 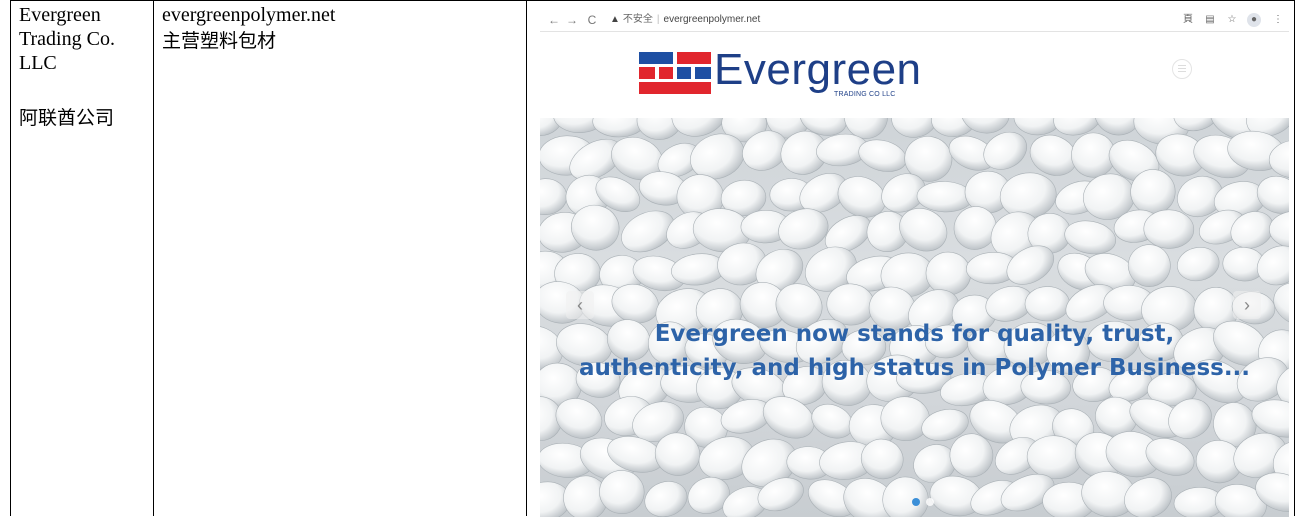 What do you see at coordinates (914, 334) in the screenshot?
I see `hero-caption-line1: Evergreen now stands for quality, trust,` at bounding box center [914, 334].